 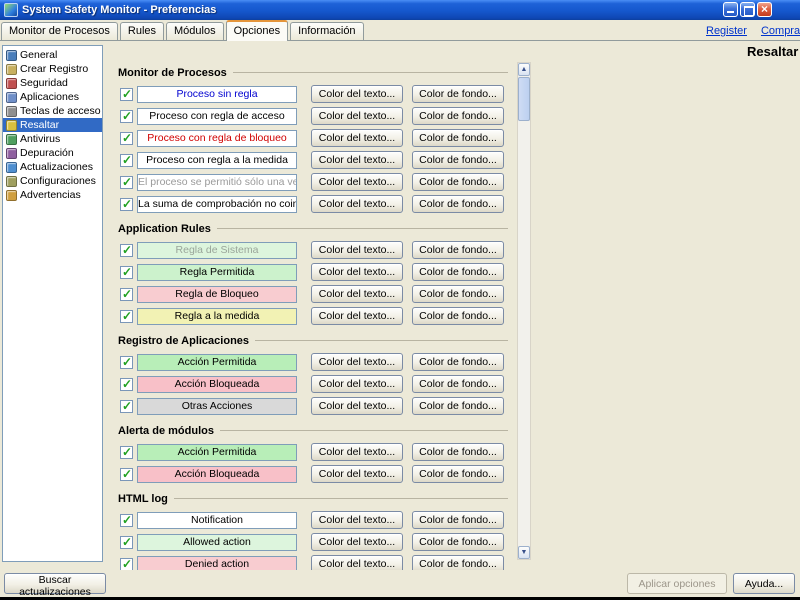 I want to click on warnings-icon, so click(x=11, y=195).